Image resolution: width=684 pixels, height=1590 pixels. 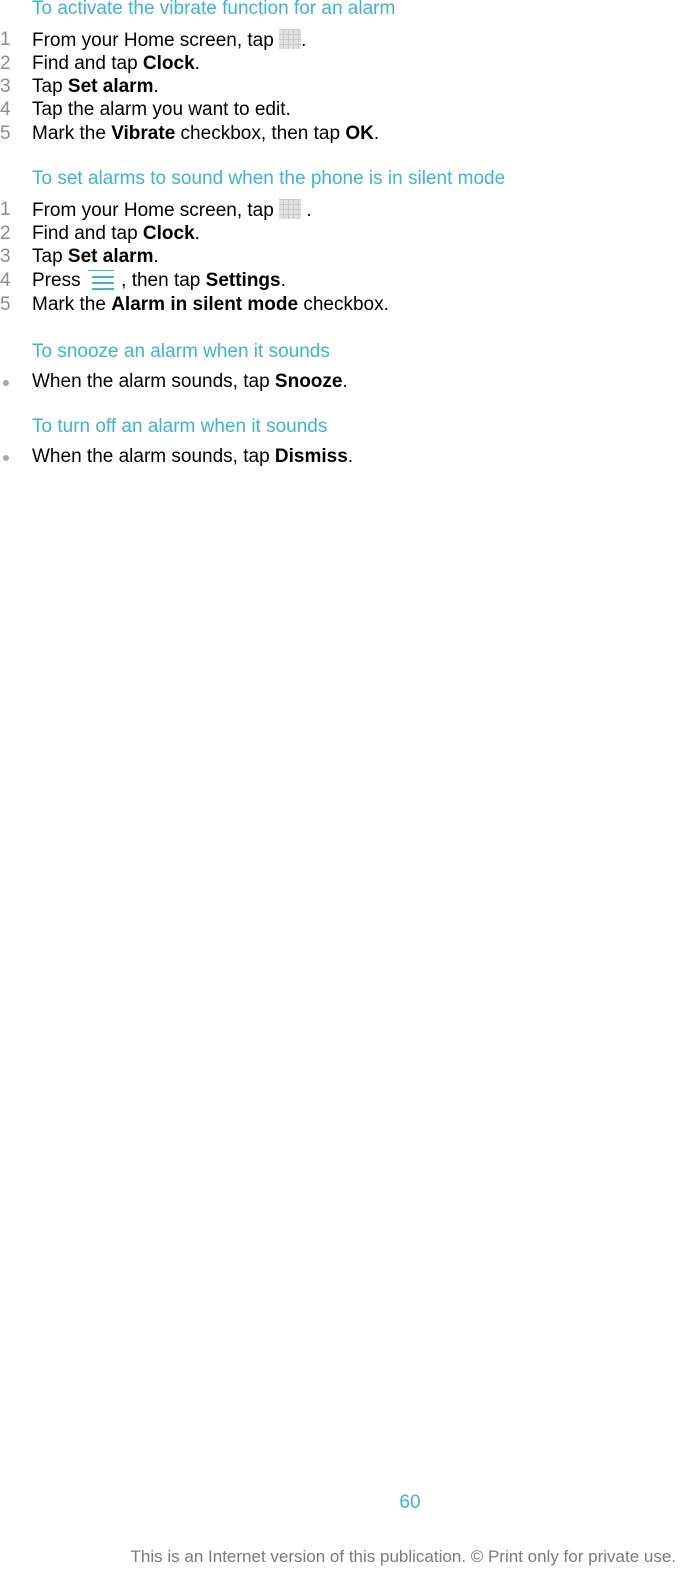 I want to click on section-heading-turn-off: To turn off an alarm when it sounds, so click(x=180, y=426).